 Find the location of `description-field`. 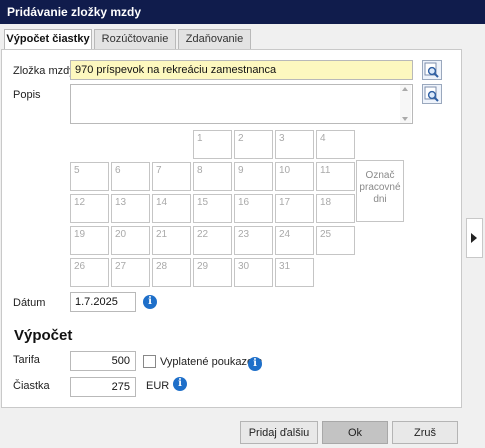

description-field is located at coordinates (241, 104).